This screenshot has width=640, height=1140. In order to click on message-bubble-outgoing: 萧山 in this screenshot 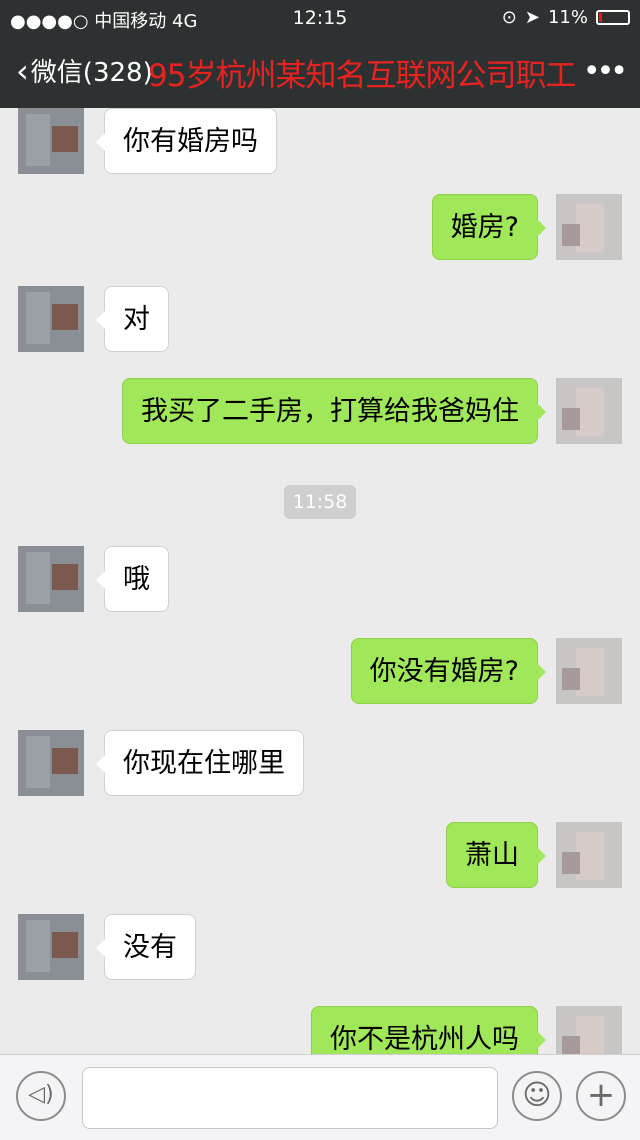, I will do `click(496, 855)`.